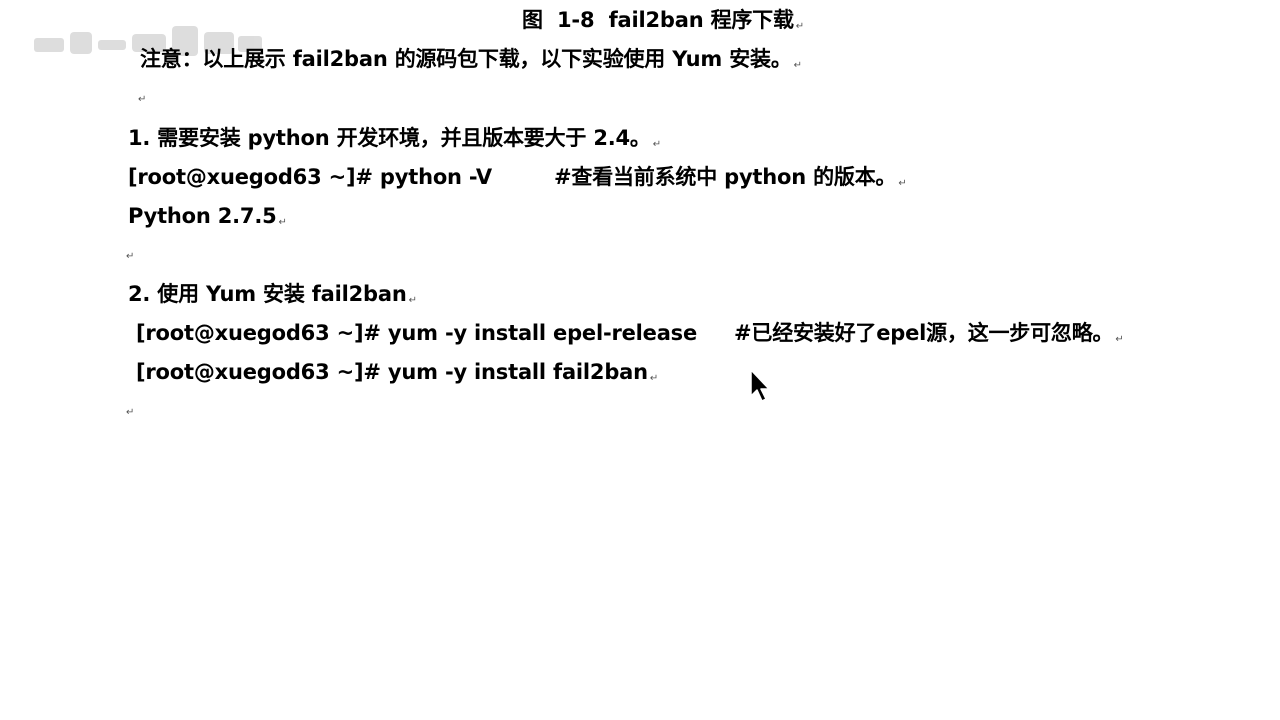 This screenshot has height=720, width=1280. What do you see at coordinates (929, 333) in the screenshot?
I see `step2-comment1: #已经安装好了epel源，这一步可忽略。 ↵` at bounding box center [929, 333].